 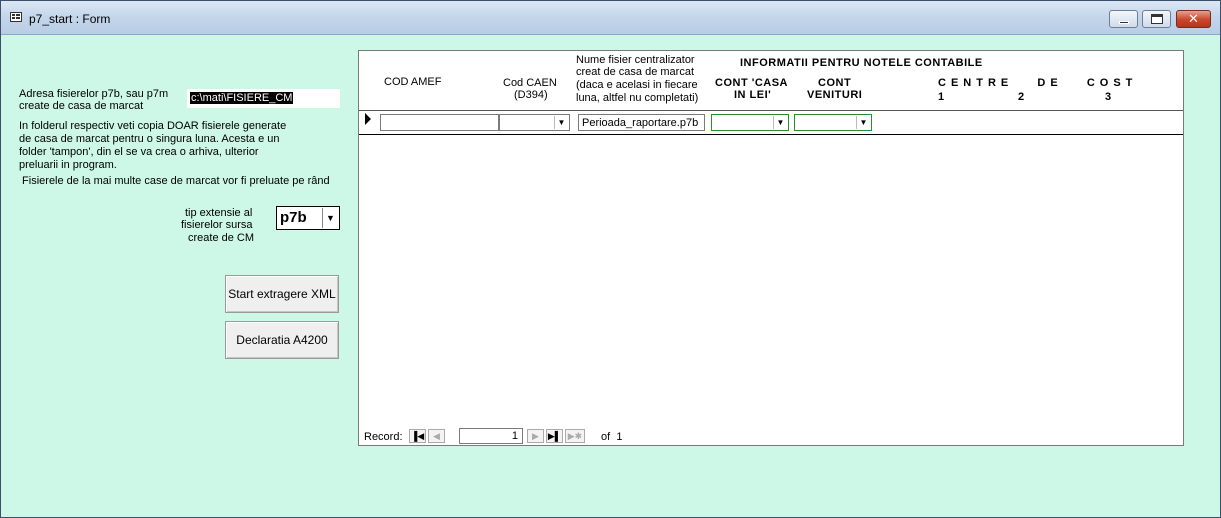 I want to click on header-cont-casa-2: IN LEI', so click(x=753, y=95).